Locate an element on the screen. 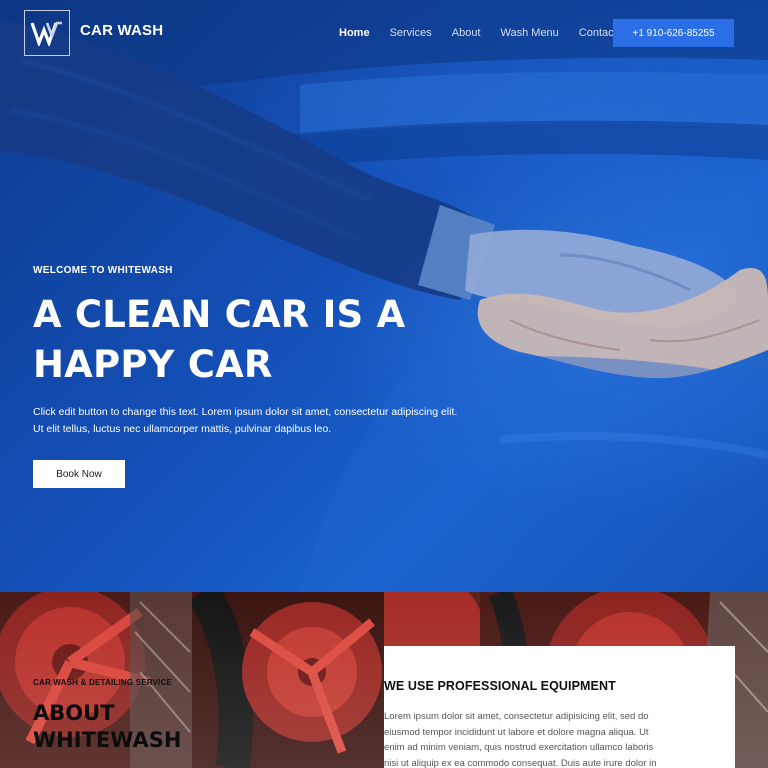 The height and width of the screenshot is (768, 768). nav-wash-menu: Wash Menu is located at coordinates (530, 34).